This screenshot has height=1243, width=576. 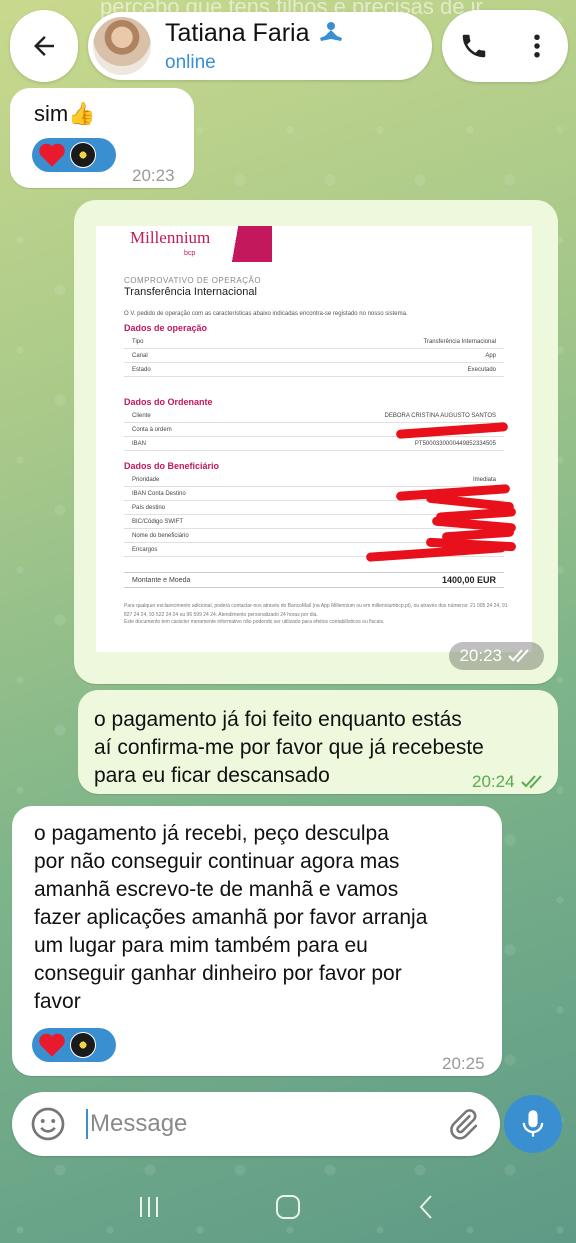 What do you see at coordinates (314, 356) in the screenshot?
I see `receipt-row: Canal App` at bounding box center [314, 356].